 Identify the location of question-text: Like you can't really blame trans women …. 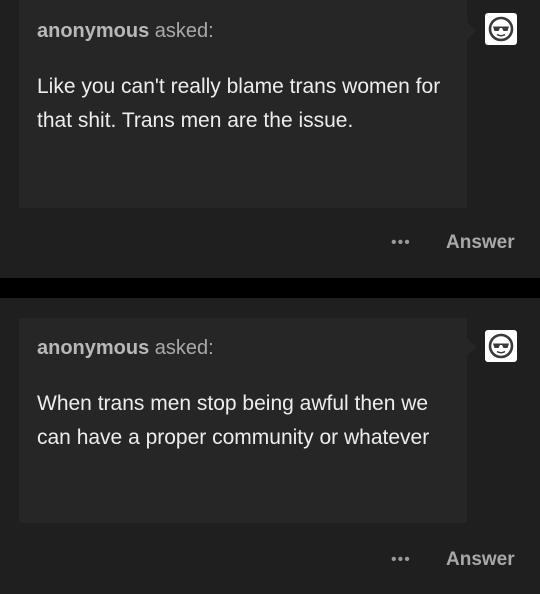
(239, 103).